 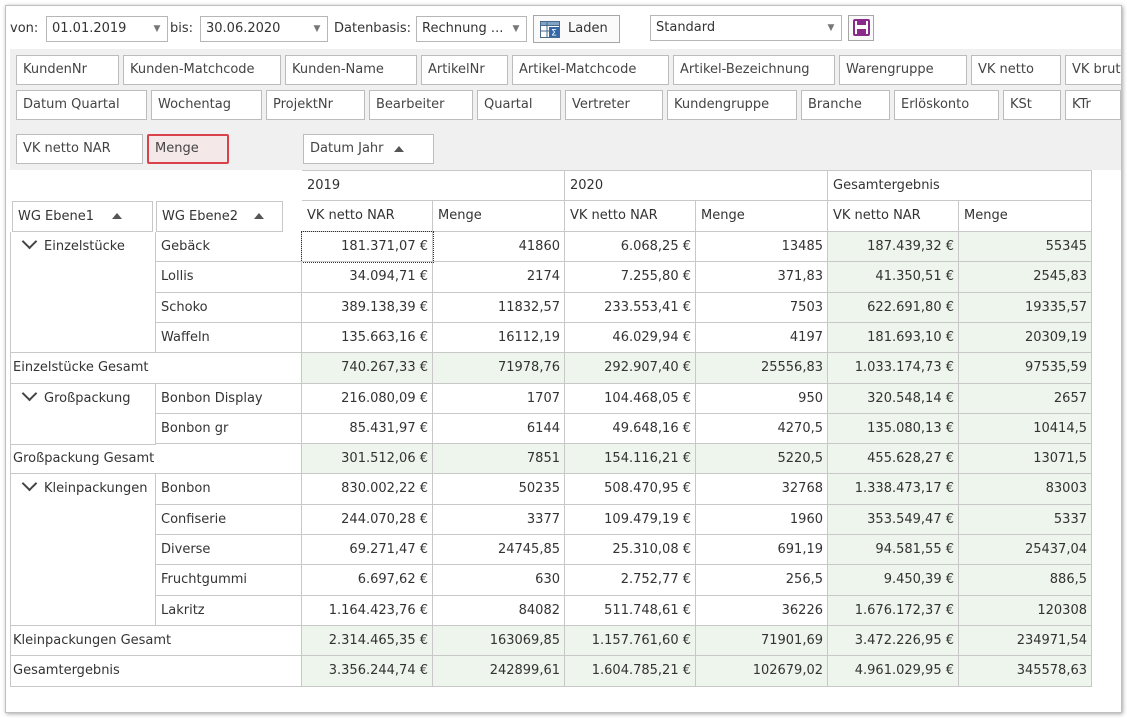 What do you see at coordinates (367, 399) in the screenshot?
I see `value-cell: 216.080,09 €` at bounding box center [367, 399].